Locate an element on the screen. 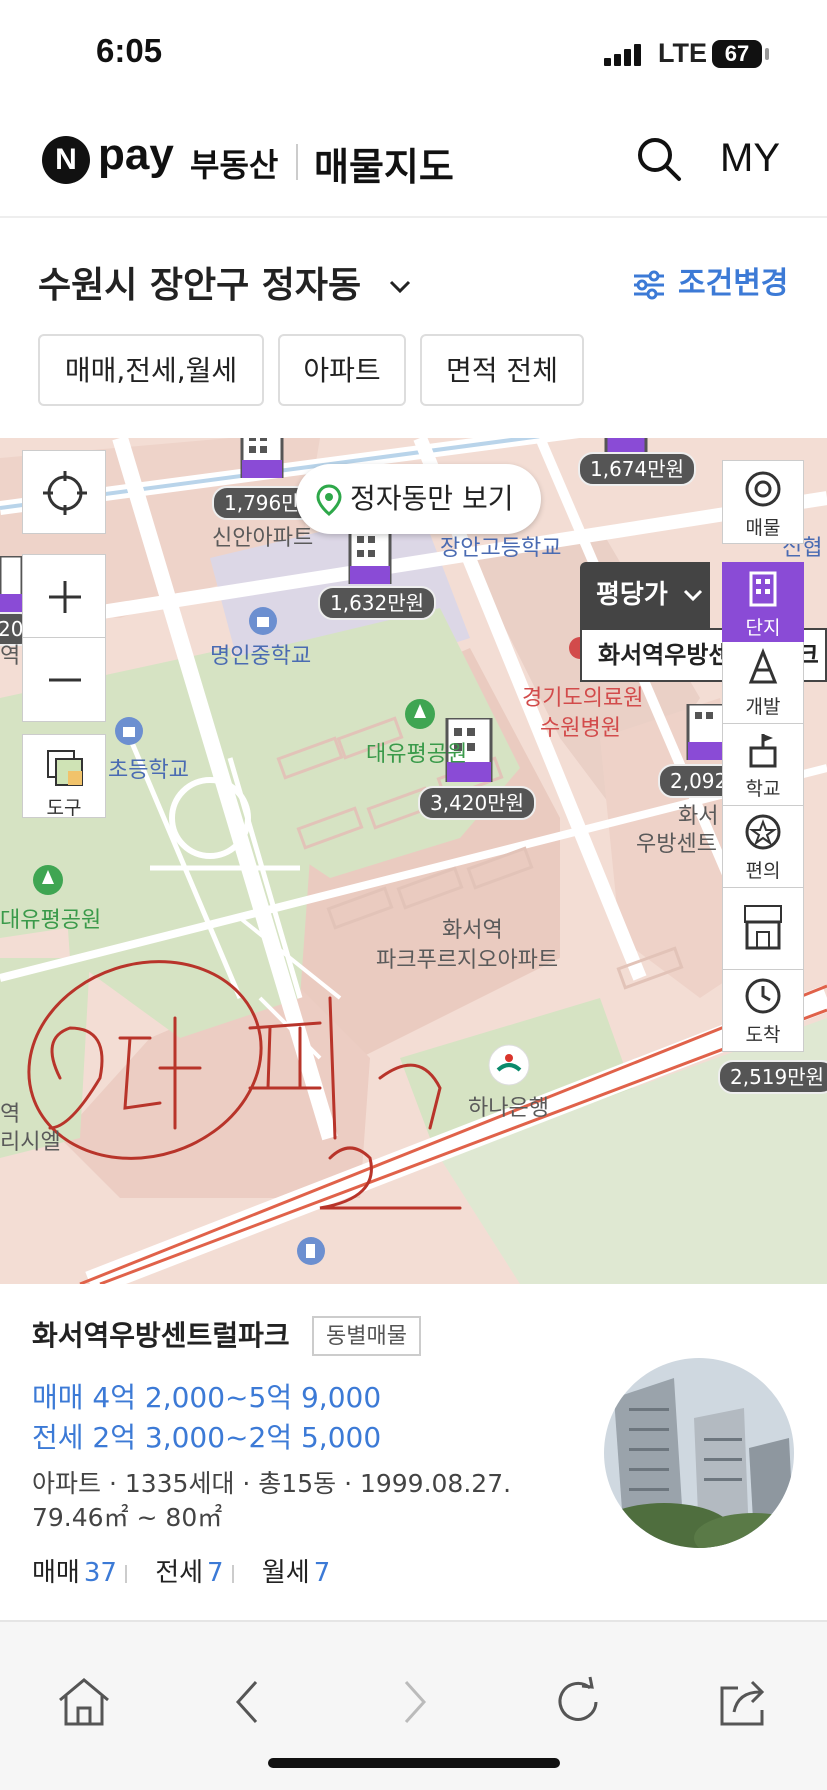  bank-icon is located at coordinates (509, 1065).